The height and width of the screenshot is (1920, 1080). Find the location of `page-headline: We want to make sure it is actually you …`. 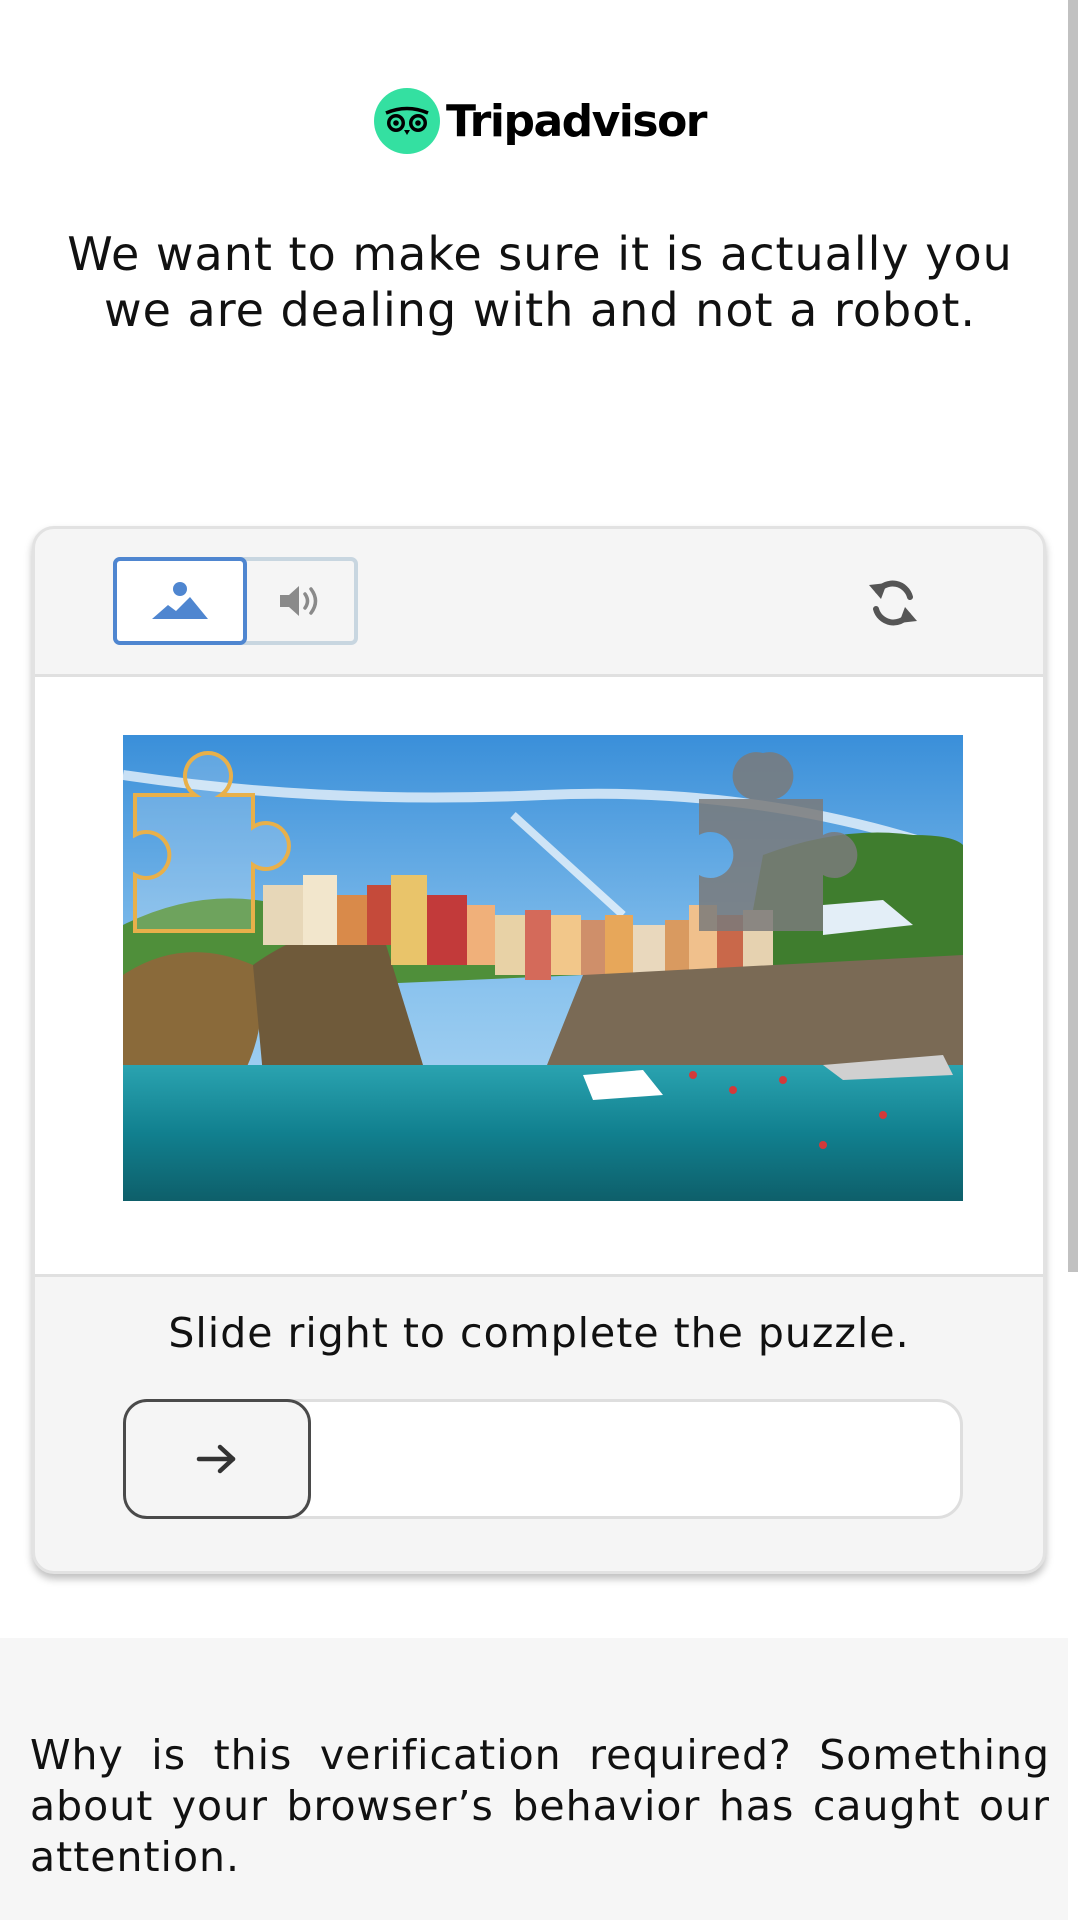

page-headline: We want to make sure it is actually you … is located at coordinates (540, 282).